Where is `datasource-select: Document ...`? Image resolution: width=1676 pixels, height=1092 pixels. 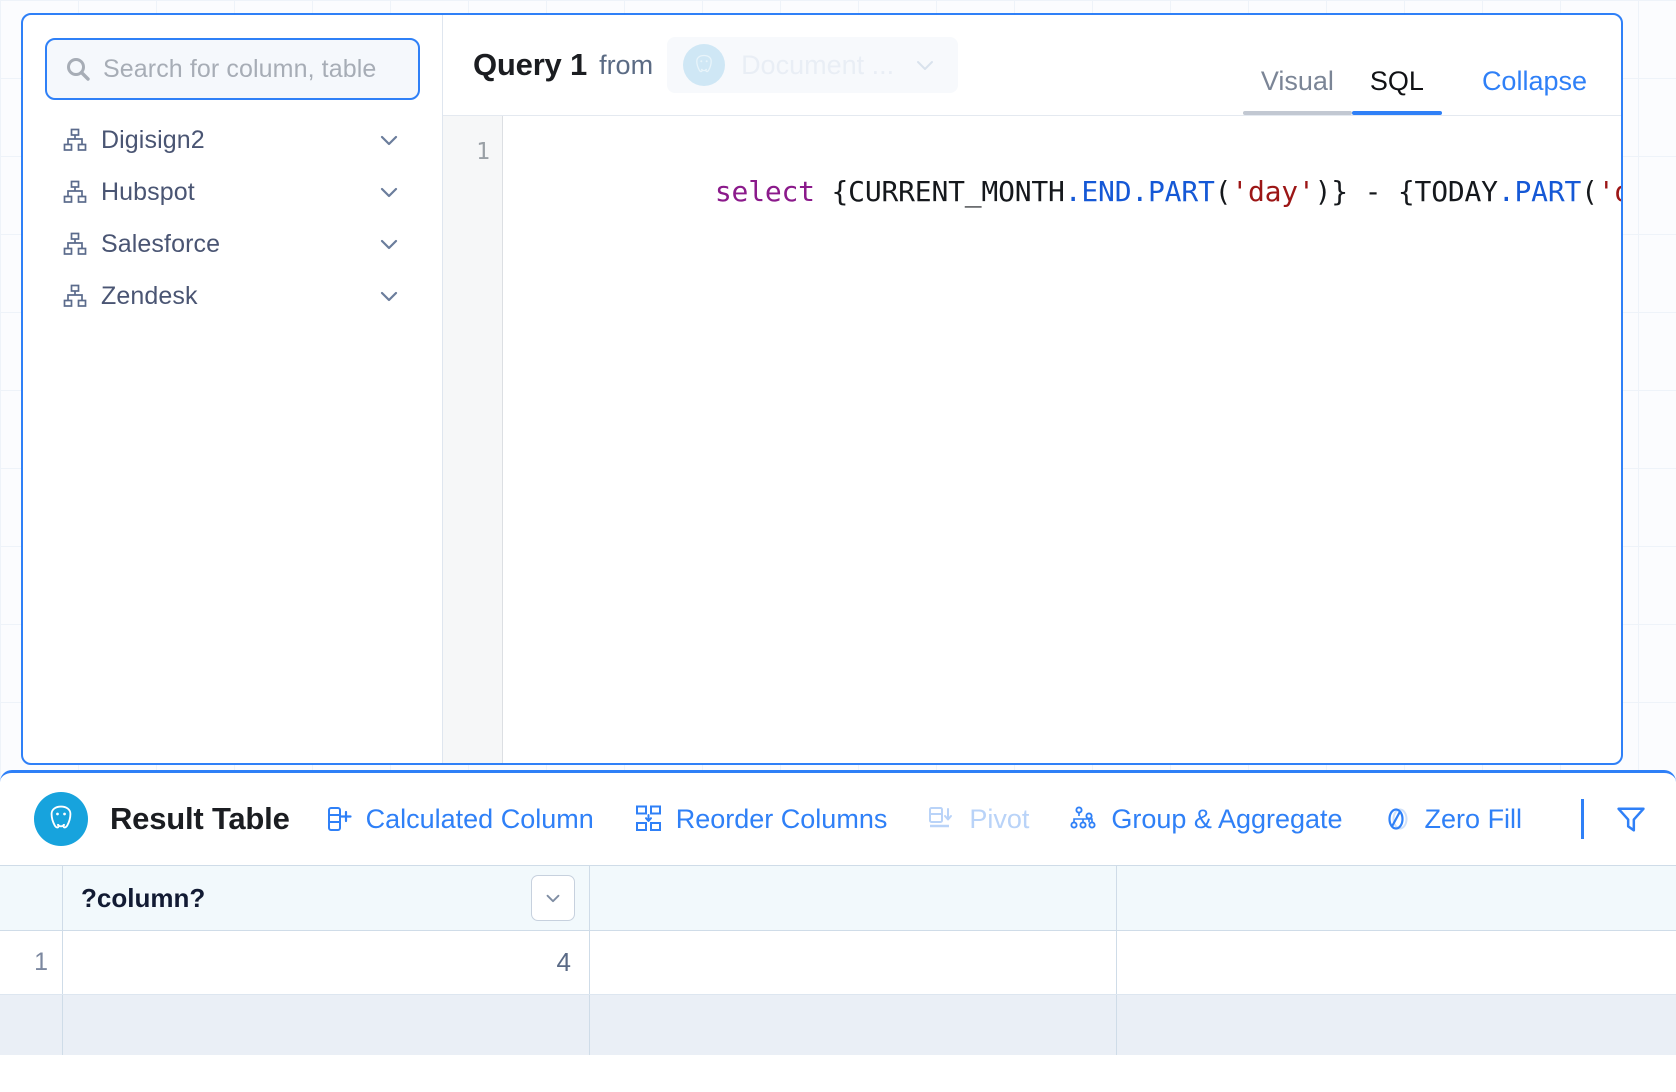 datasource-select: Document ... is located at coordinates (813, 65).